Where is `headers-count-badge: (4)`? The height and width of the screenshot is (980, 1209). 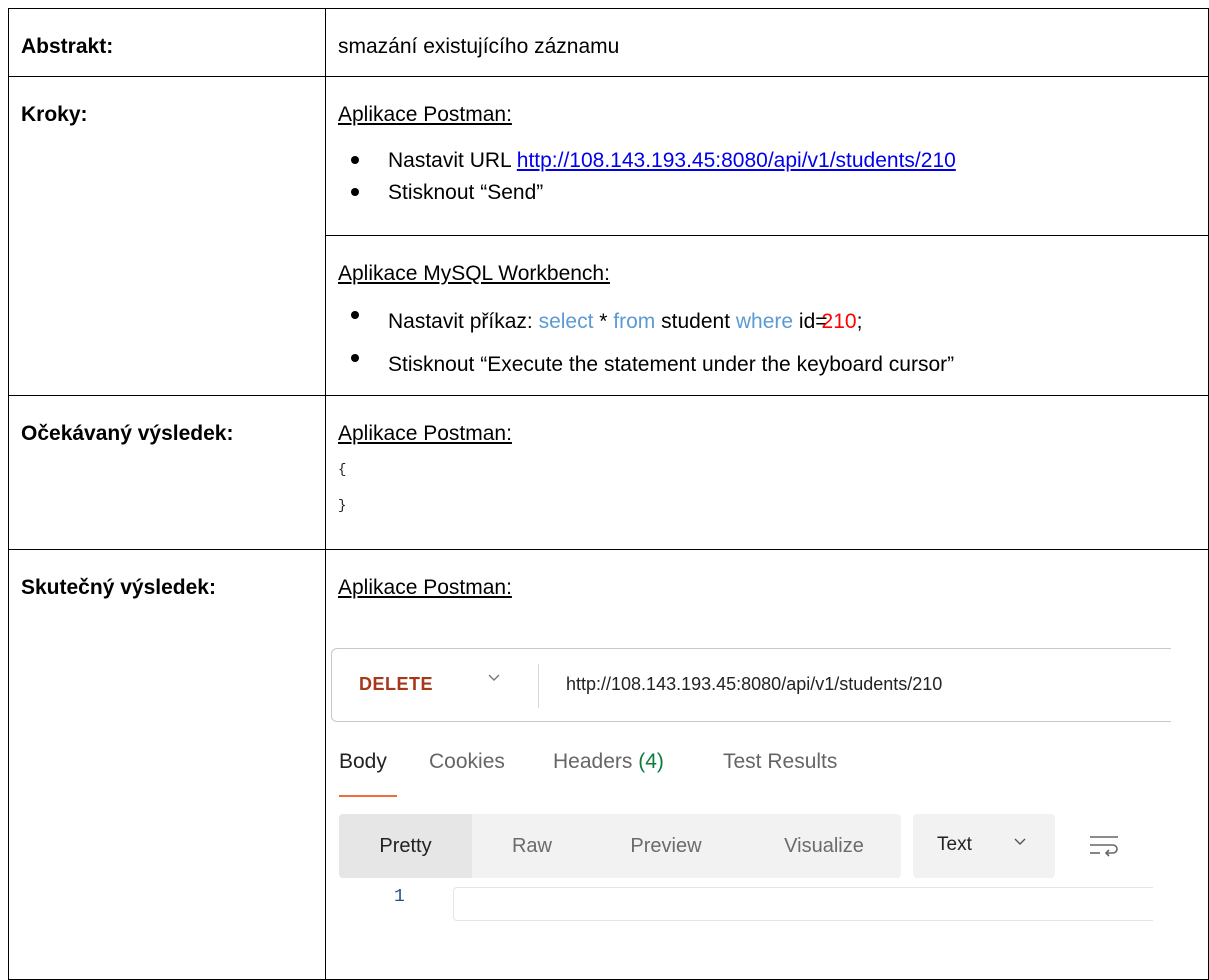 headers-count-badge: (4) is located at coordinates (651, 761).